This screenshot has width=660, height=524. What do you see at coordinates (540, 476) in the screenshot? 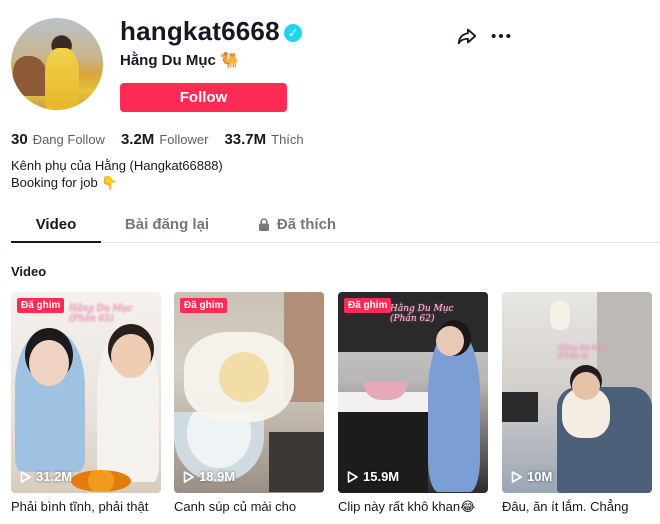
I see `view-count-value: 10M` at bounding box center [540, 476].